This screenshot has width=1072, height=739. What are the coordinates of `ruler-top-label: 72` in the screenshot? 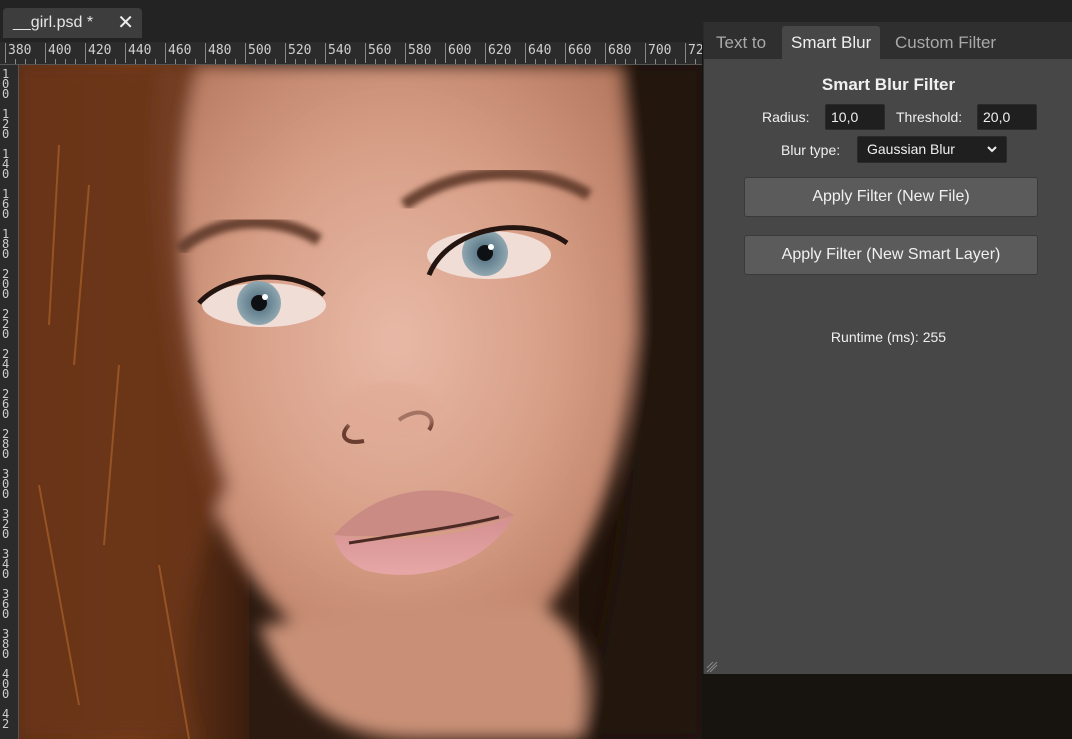 It's located at (693, 53).